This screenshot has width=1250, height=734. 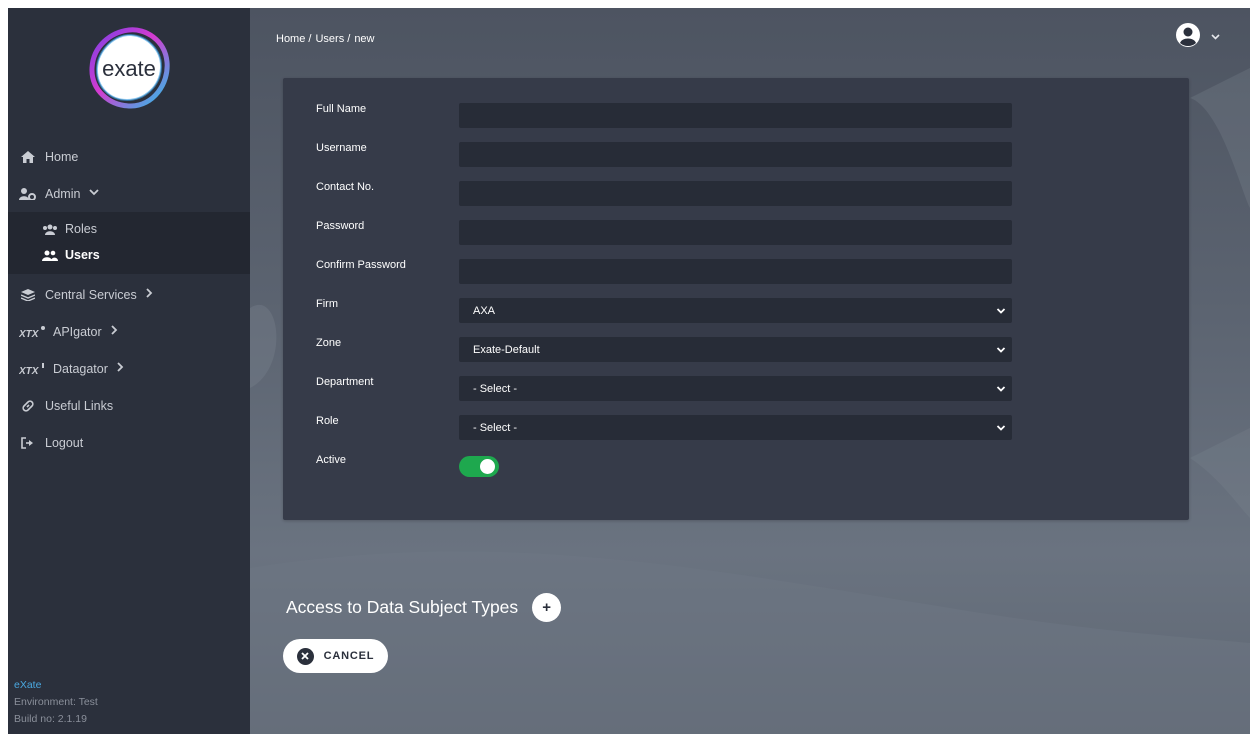 I want to click on sidebar-item-central-services: Central Services, so click(x=129, y=294).